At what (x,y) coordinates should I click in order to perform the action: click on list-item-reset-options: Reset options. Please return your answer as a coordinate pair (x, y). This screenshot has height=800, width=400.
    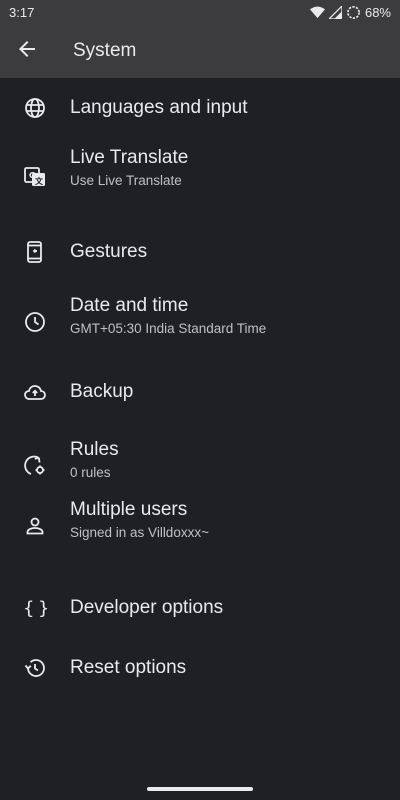
    Looking at the image, I should click on (200, 668).